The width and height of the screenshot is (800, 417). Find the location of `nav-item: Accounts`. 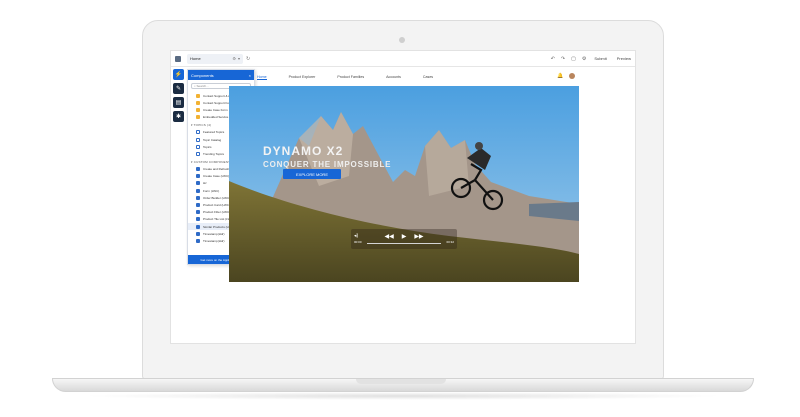

nav-item: Accounts is located at coordinates (393, 77).